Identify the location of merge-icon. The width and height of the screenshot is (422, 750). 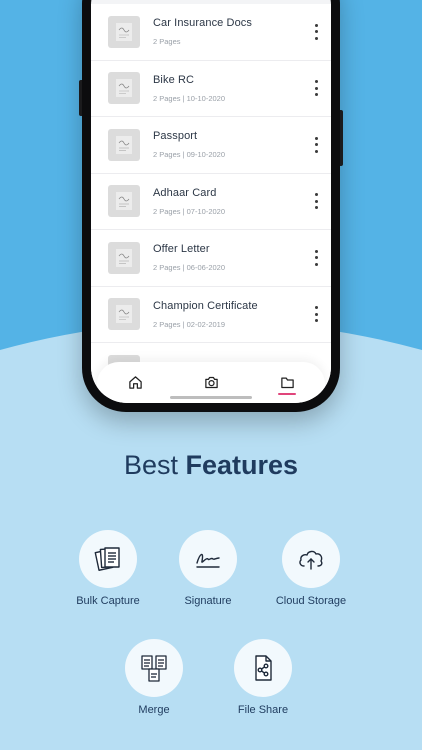
(154, 668).